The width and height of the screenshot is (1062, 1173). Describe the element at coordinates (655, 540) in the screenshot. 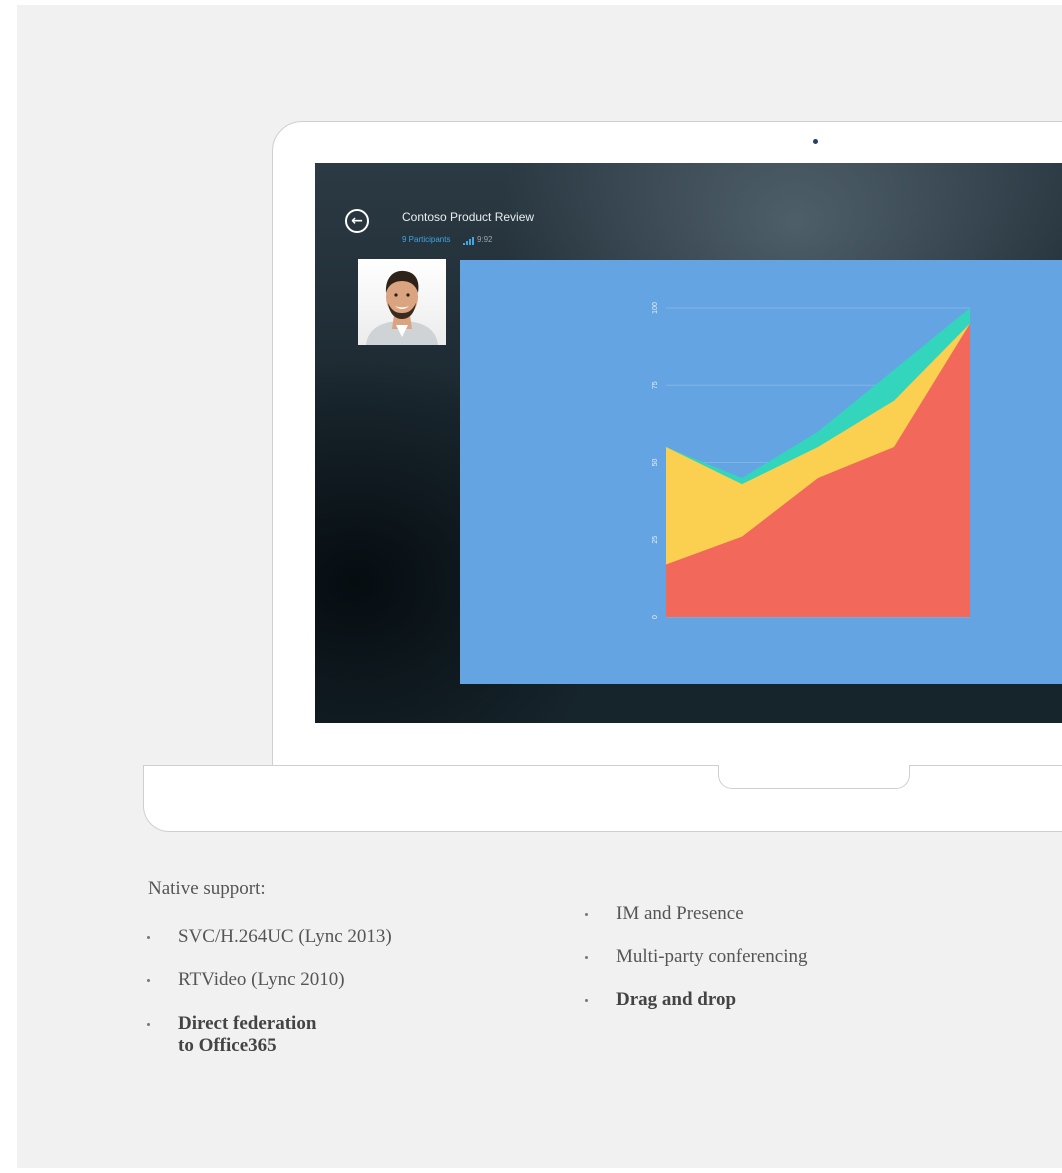

I see `y-tick-label: 25` at that location.